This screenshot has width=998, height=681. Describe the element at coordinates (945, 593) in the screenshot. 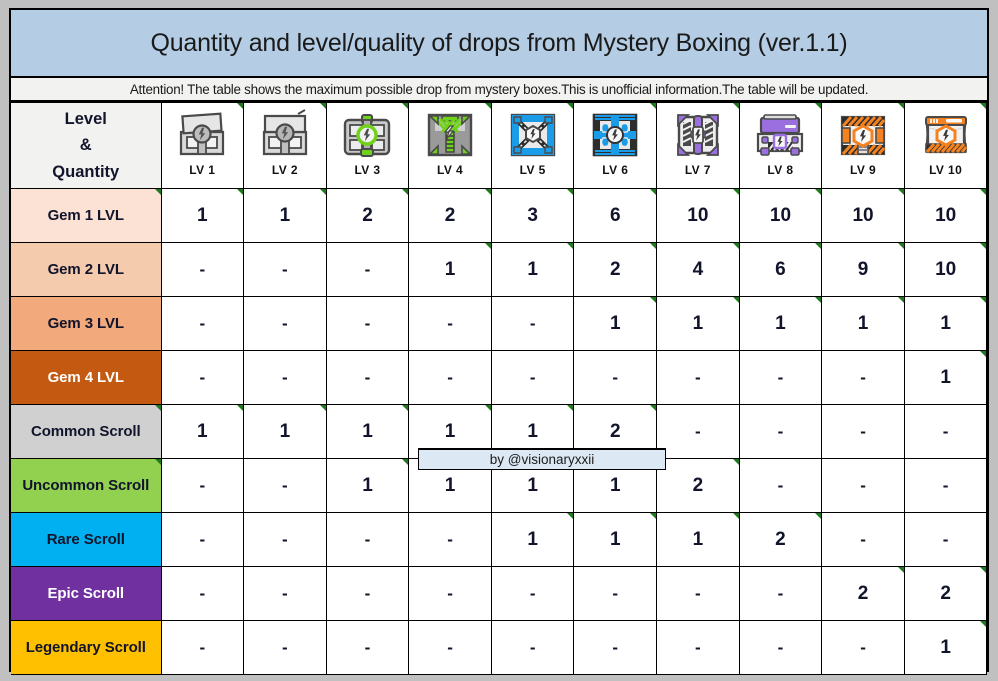

I see `cell-r8-c10: 2` at that location.